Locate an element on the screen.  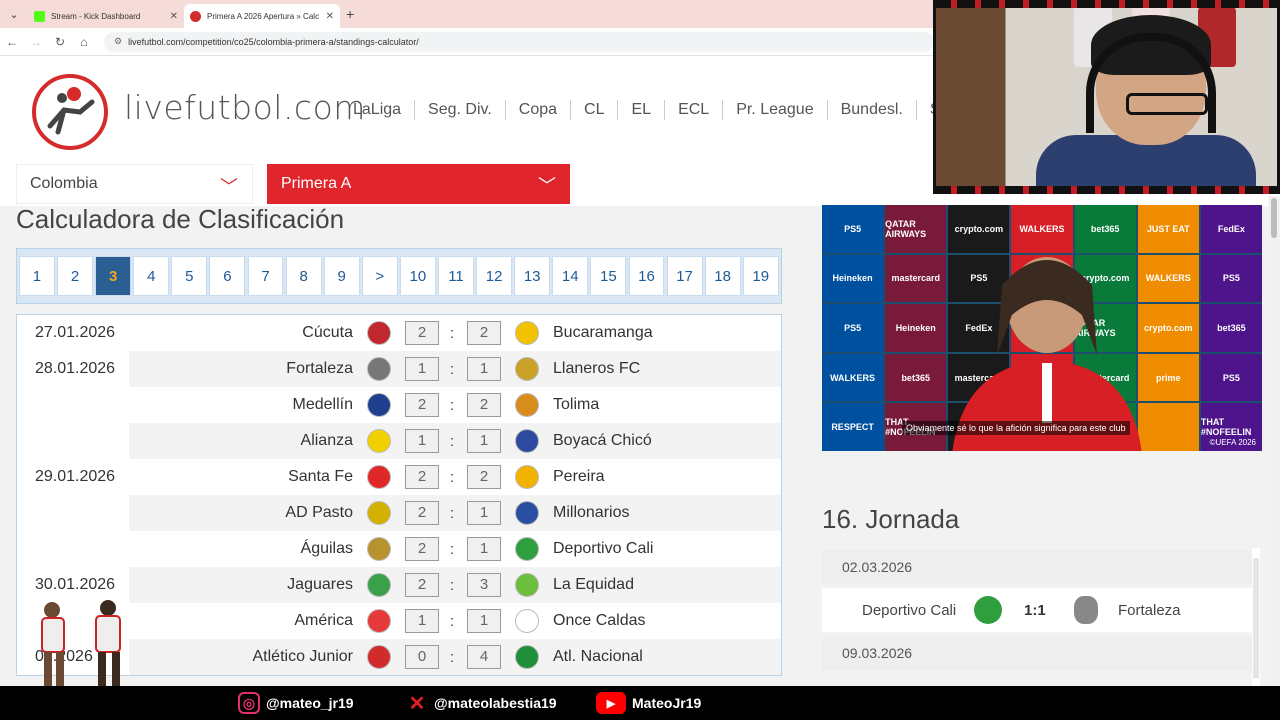
away-team: Llaneros FC is located at coordinates (596, 369).